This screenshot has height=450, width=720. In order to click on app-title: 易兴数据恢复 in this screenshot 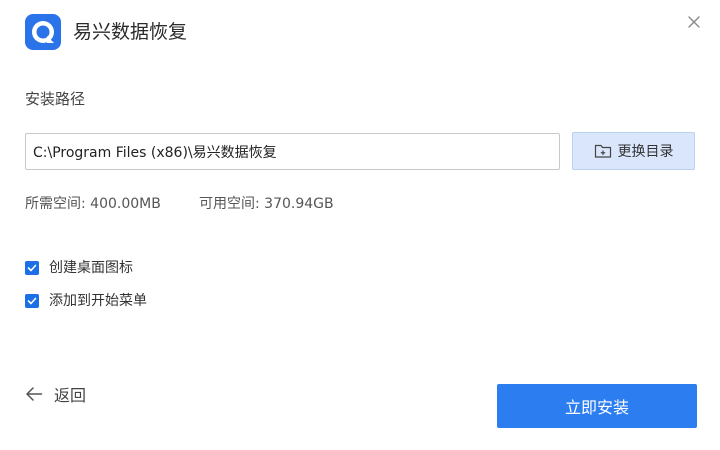, I will do `click(130, 32)`.